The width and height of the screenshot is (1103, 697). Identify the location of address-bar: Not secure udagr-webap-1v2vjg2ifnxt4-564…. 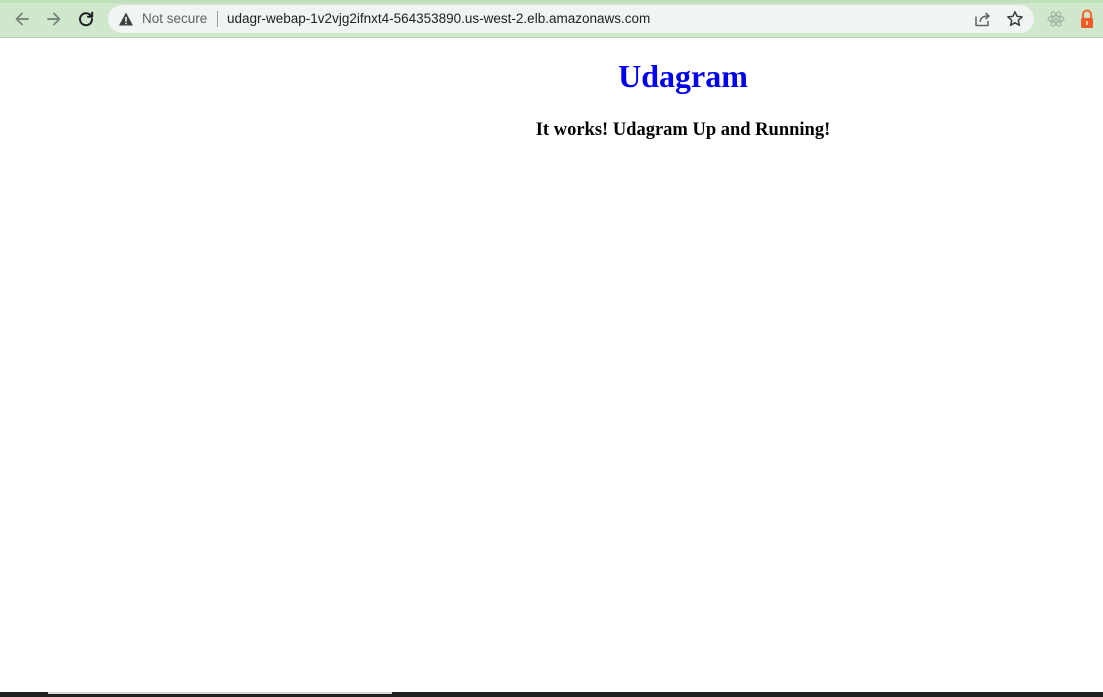
(571, 19).